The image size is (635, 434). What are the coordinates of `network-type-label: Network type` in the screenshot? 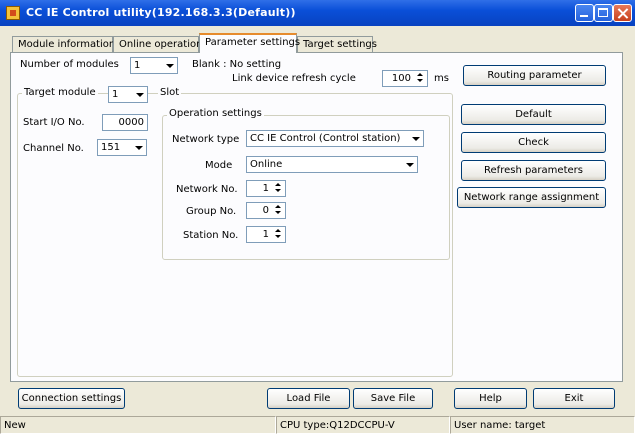 It's located at (206, 139).